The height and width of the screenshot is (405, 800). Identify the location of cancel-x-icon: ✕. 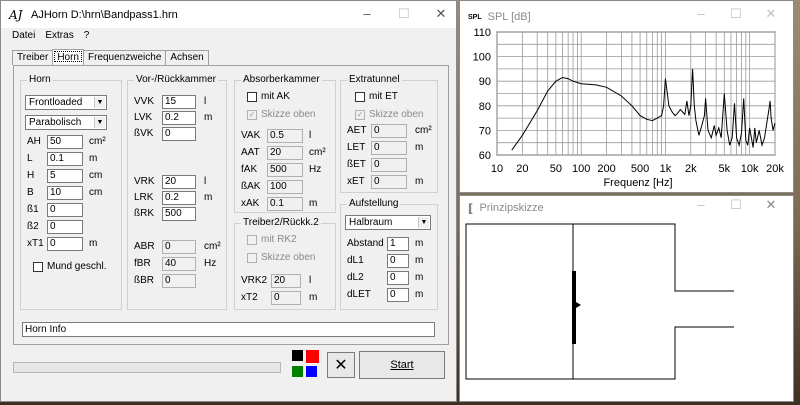
(341, 365).